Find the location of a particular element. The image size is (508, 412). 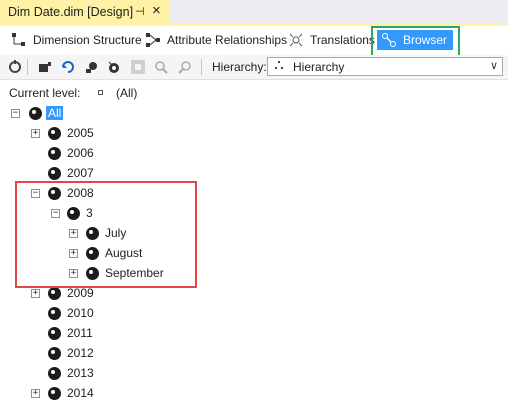

pin-icon: ⊣ is located at coordinates (140, 11).